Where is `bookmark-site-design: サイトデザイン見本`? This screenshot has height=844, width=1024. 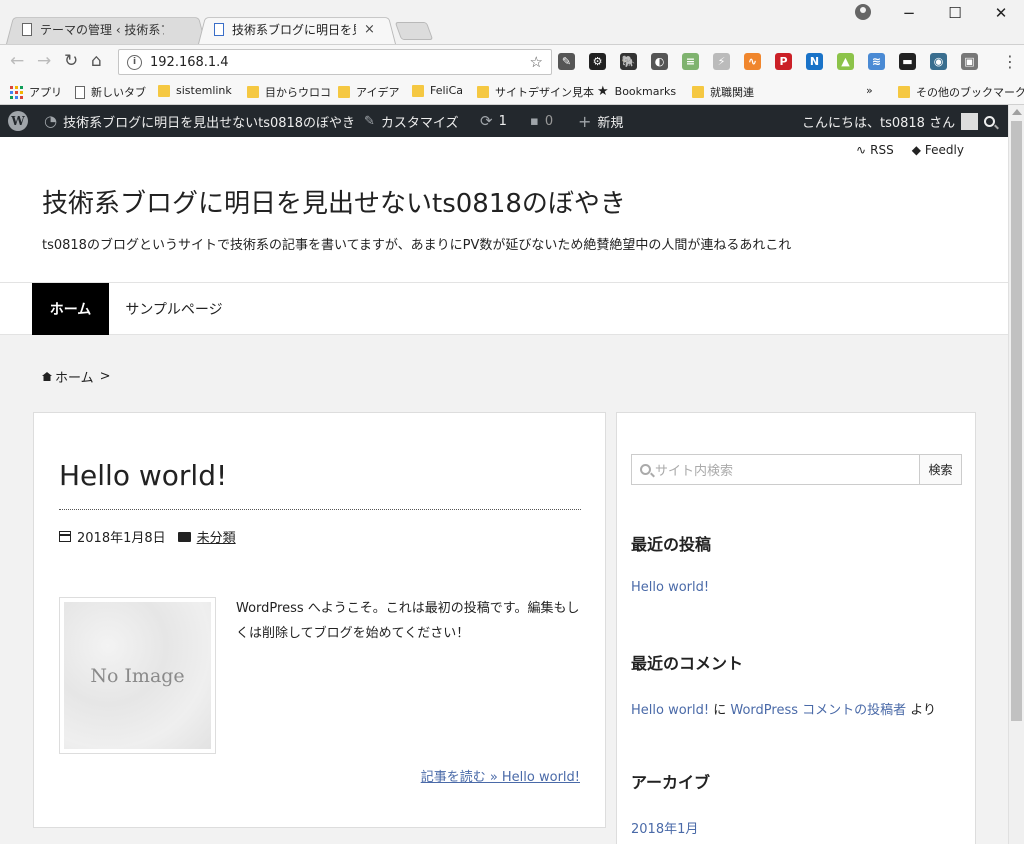 bookmark-site-design: サイトデザイン見本 is located at coordinates (535, 92).